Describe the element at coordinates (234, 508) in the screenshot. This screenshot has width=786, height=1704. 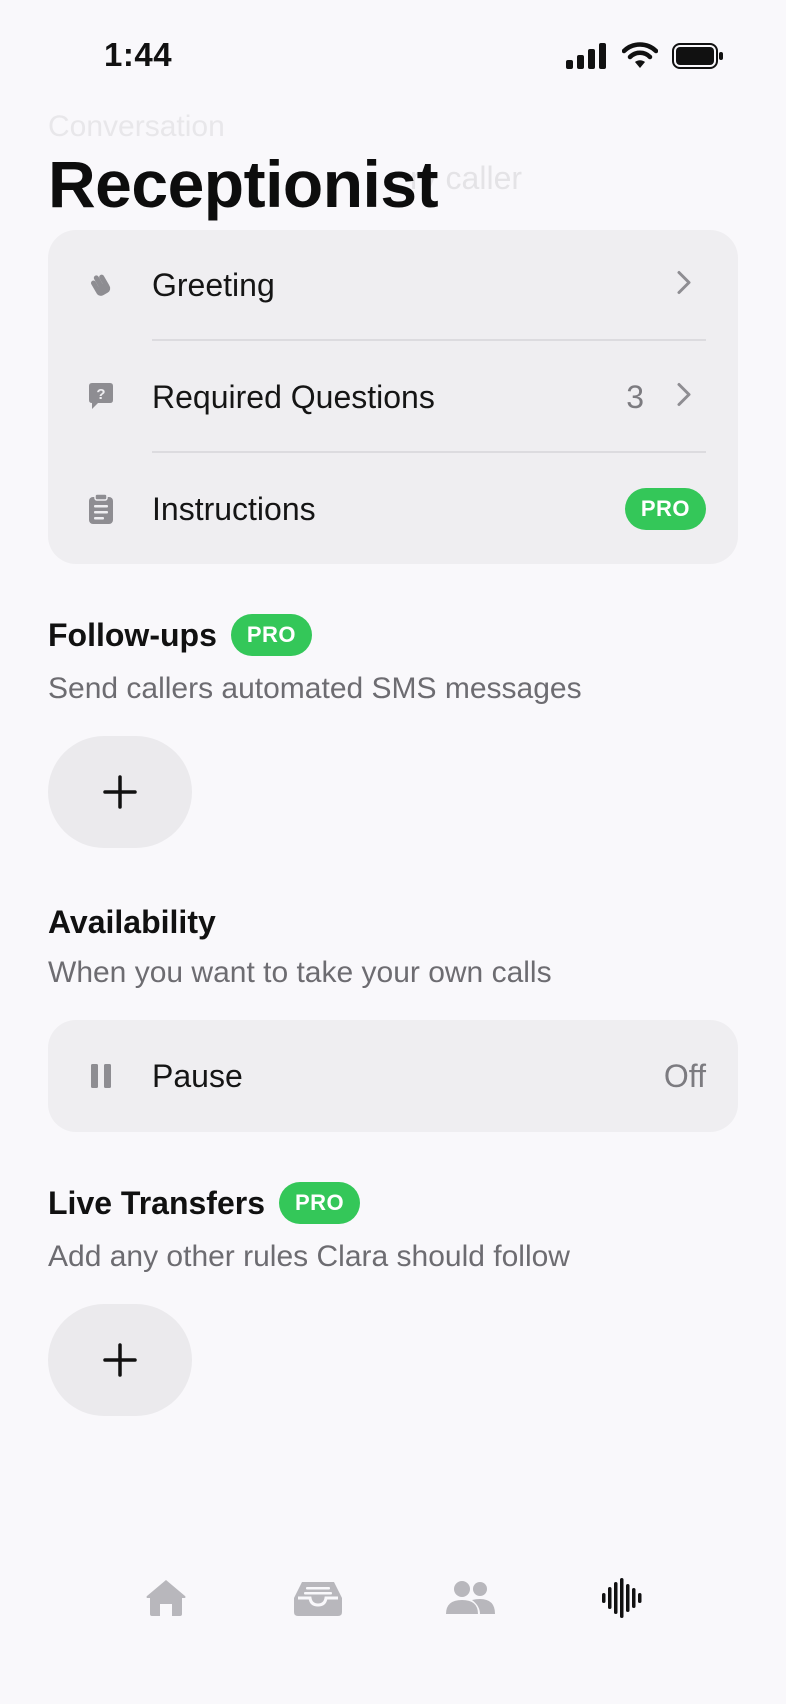
I see `instructions-label: Instructions` at that location.